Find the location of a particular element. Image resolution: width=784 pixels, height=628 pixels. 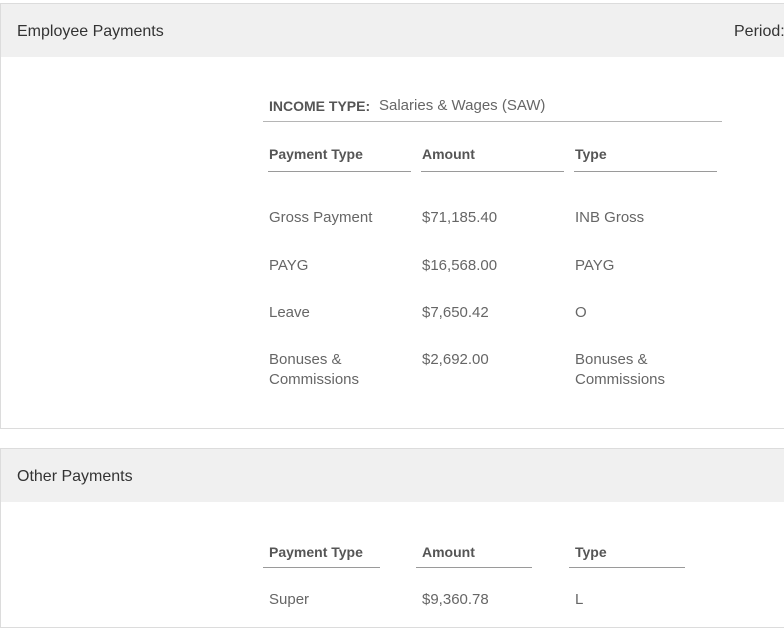

income-type-divider is located at coordinates (492, 121).